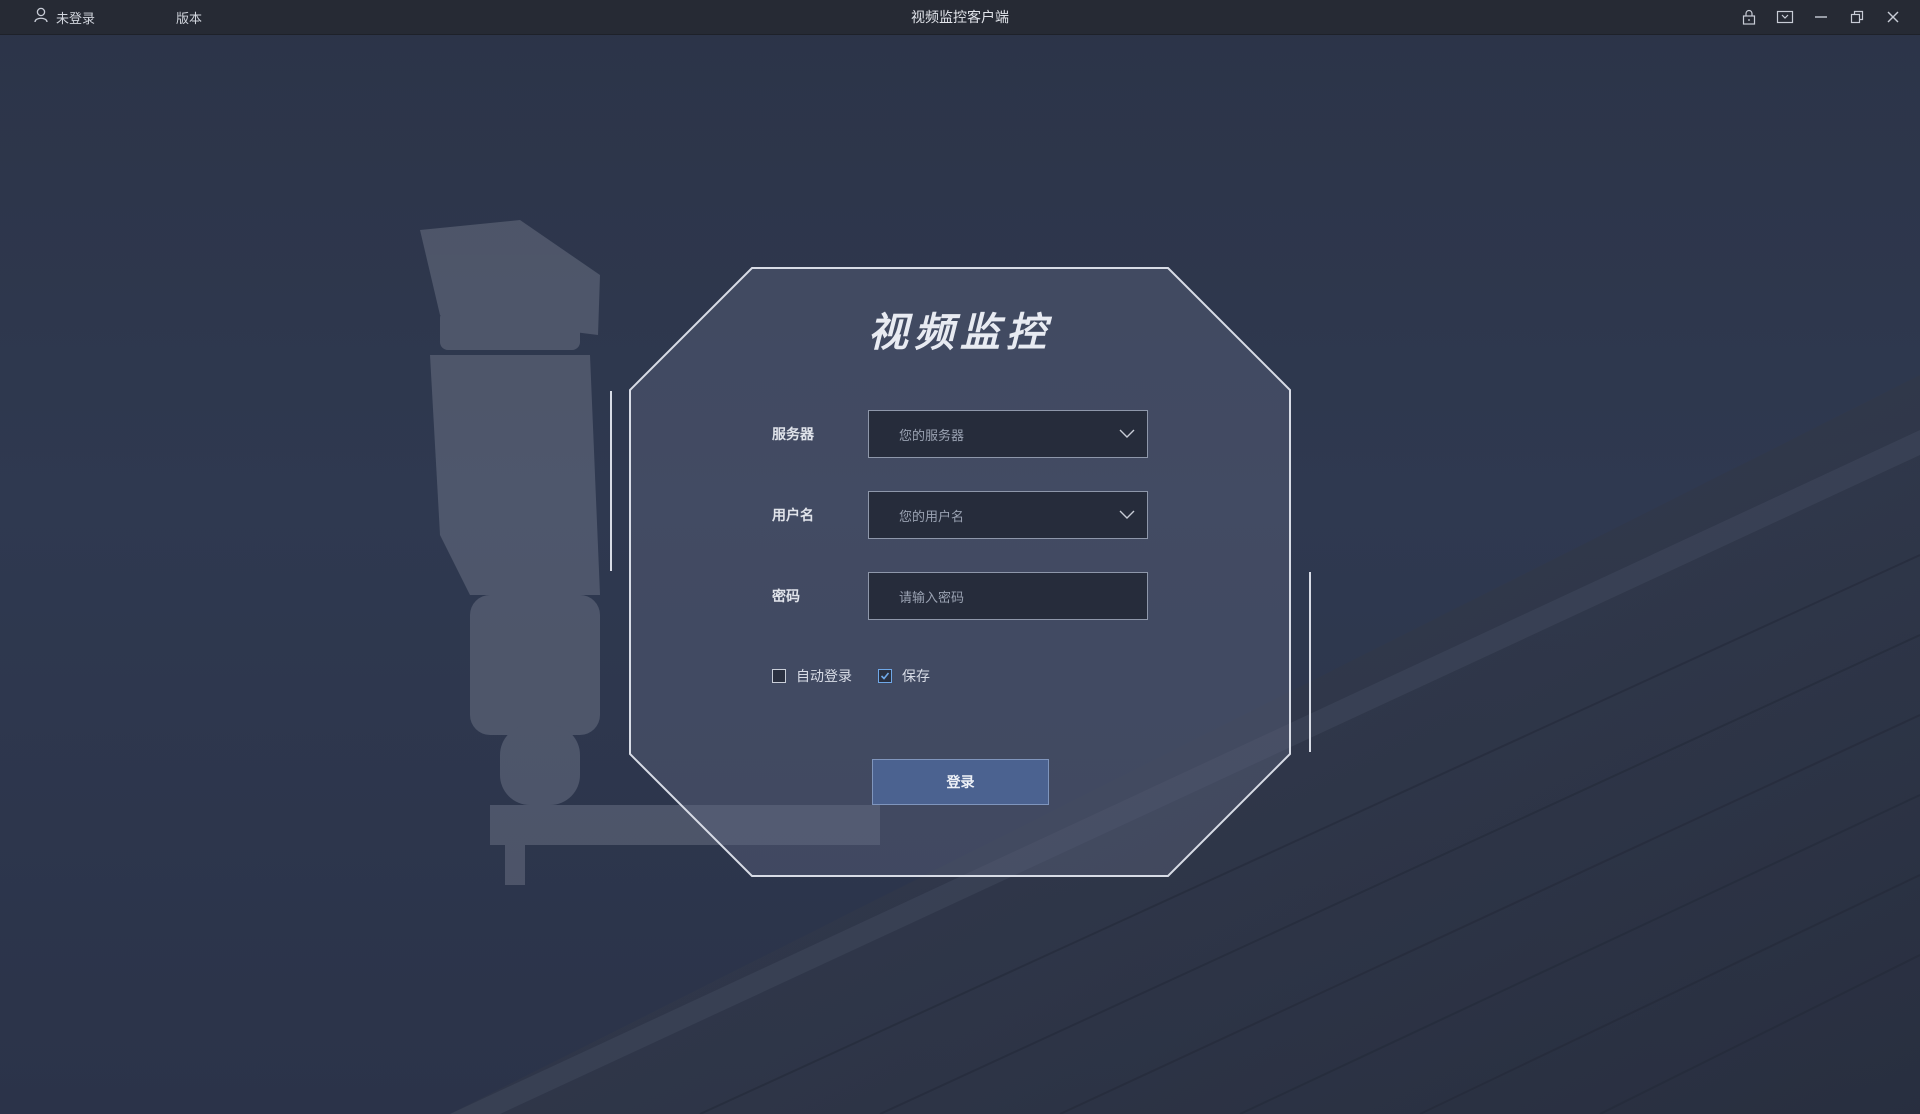 This screenshot has width=1920, height=1114. I want to click on version-menu: 版本, so click(189, 17).